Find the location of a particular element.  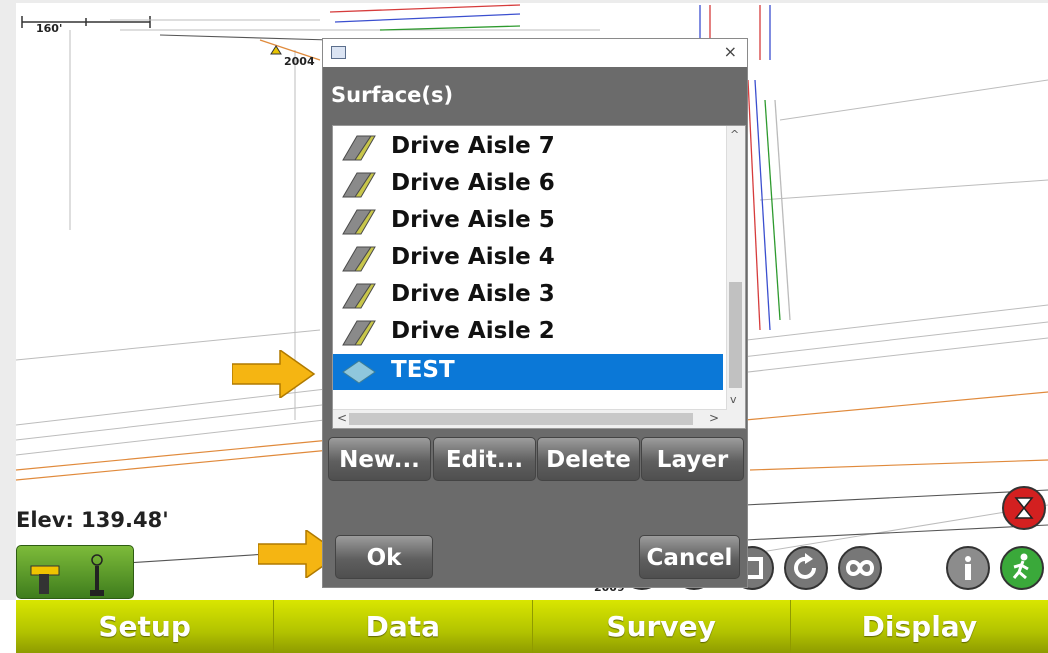

elevation-readout: Elev: 139.48' is located at coordinates (92, 520).